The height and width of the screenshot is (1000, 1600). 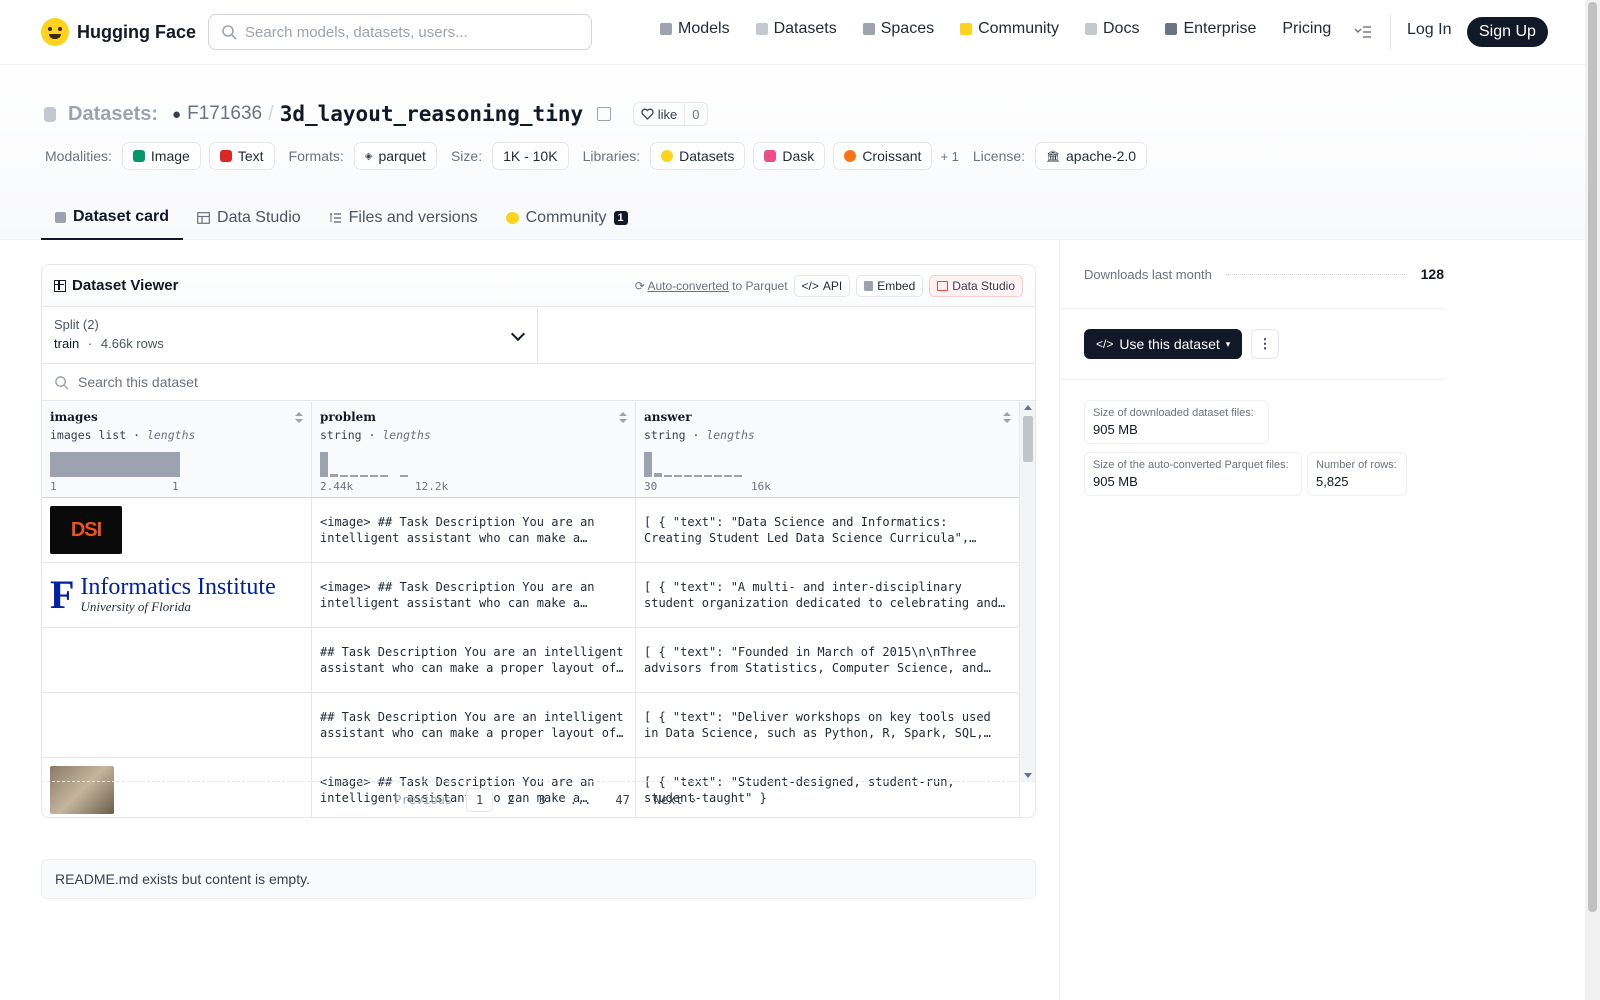 I want to click on column-type-text: string, so click(x=341, y=435).